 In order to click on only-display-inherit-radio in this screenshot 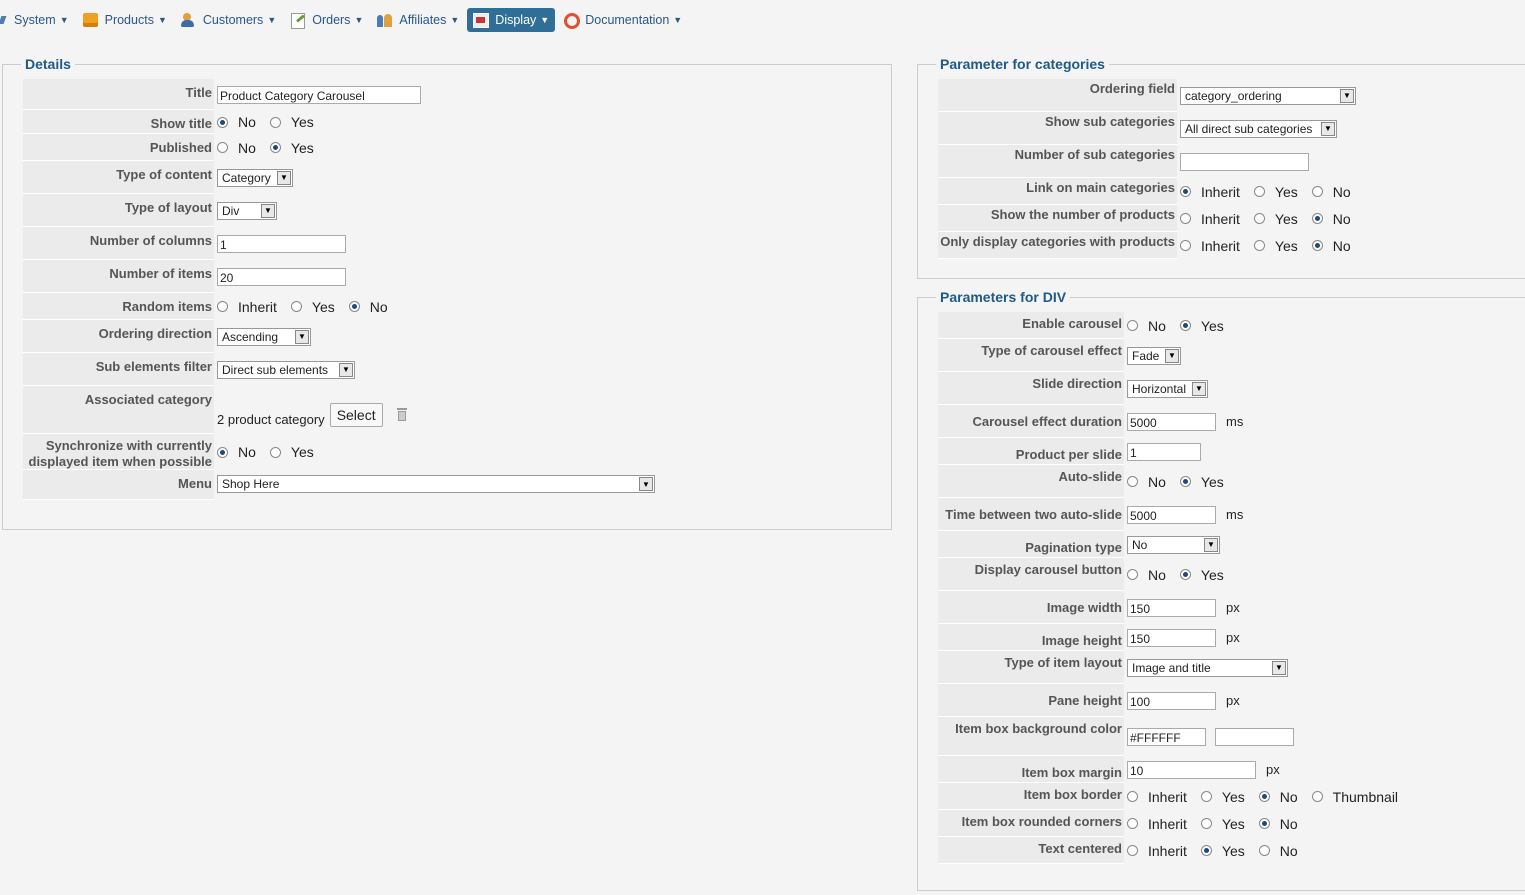, I will do `click(1185, 245)`.